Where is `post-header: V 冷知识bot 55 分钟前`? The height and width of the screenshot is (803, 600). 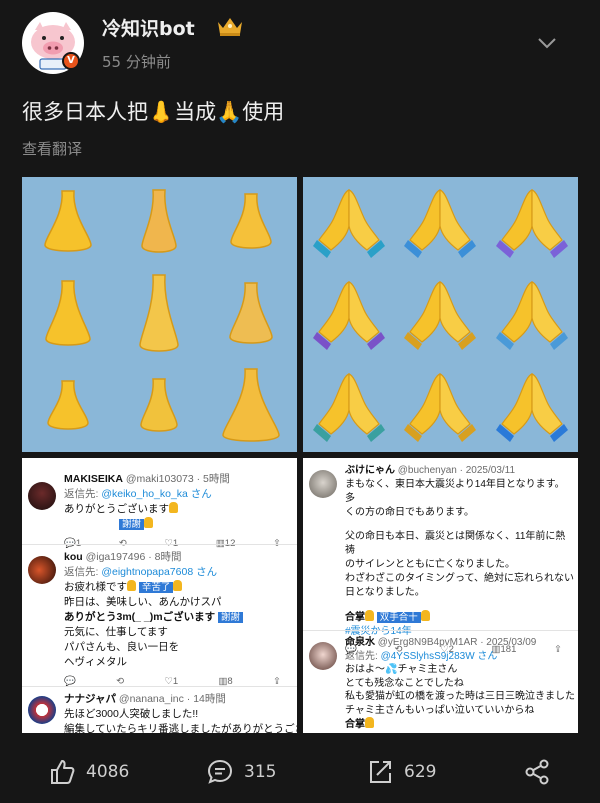
post-header: V 冷知识bot 55 分钟前 is located at coordinates (300, 45).